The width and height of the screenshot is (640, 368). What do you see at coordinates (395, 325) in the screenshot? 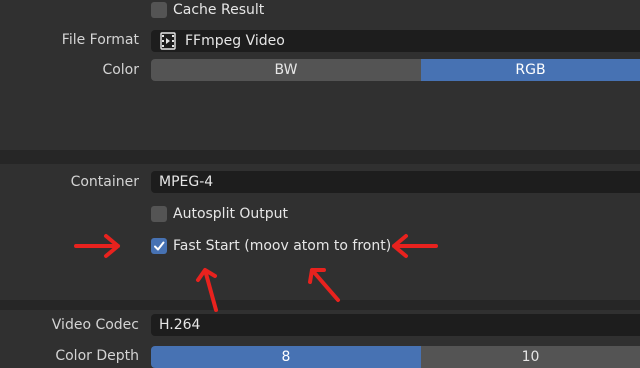
I see `video-codec-dropdown: H.264` at bounding box center [395, 325].